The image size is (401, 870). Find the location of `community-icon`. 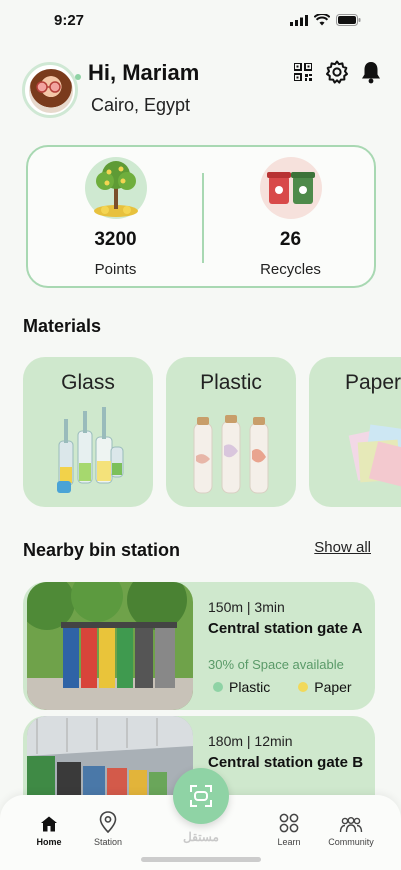

community-icon is located at coordinates (351, 821).